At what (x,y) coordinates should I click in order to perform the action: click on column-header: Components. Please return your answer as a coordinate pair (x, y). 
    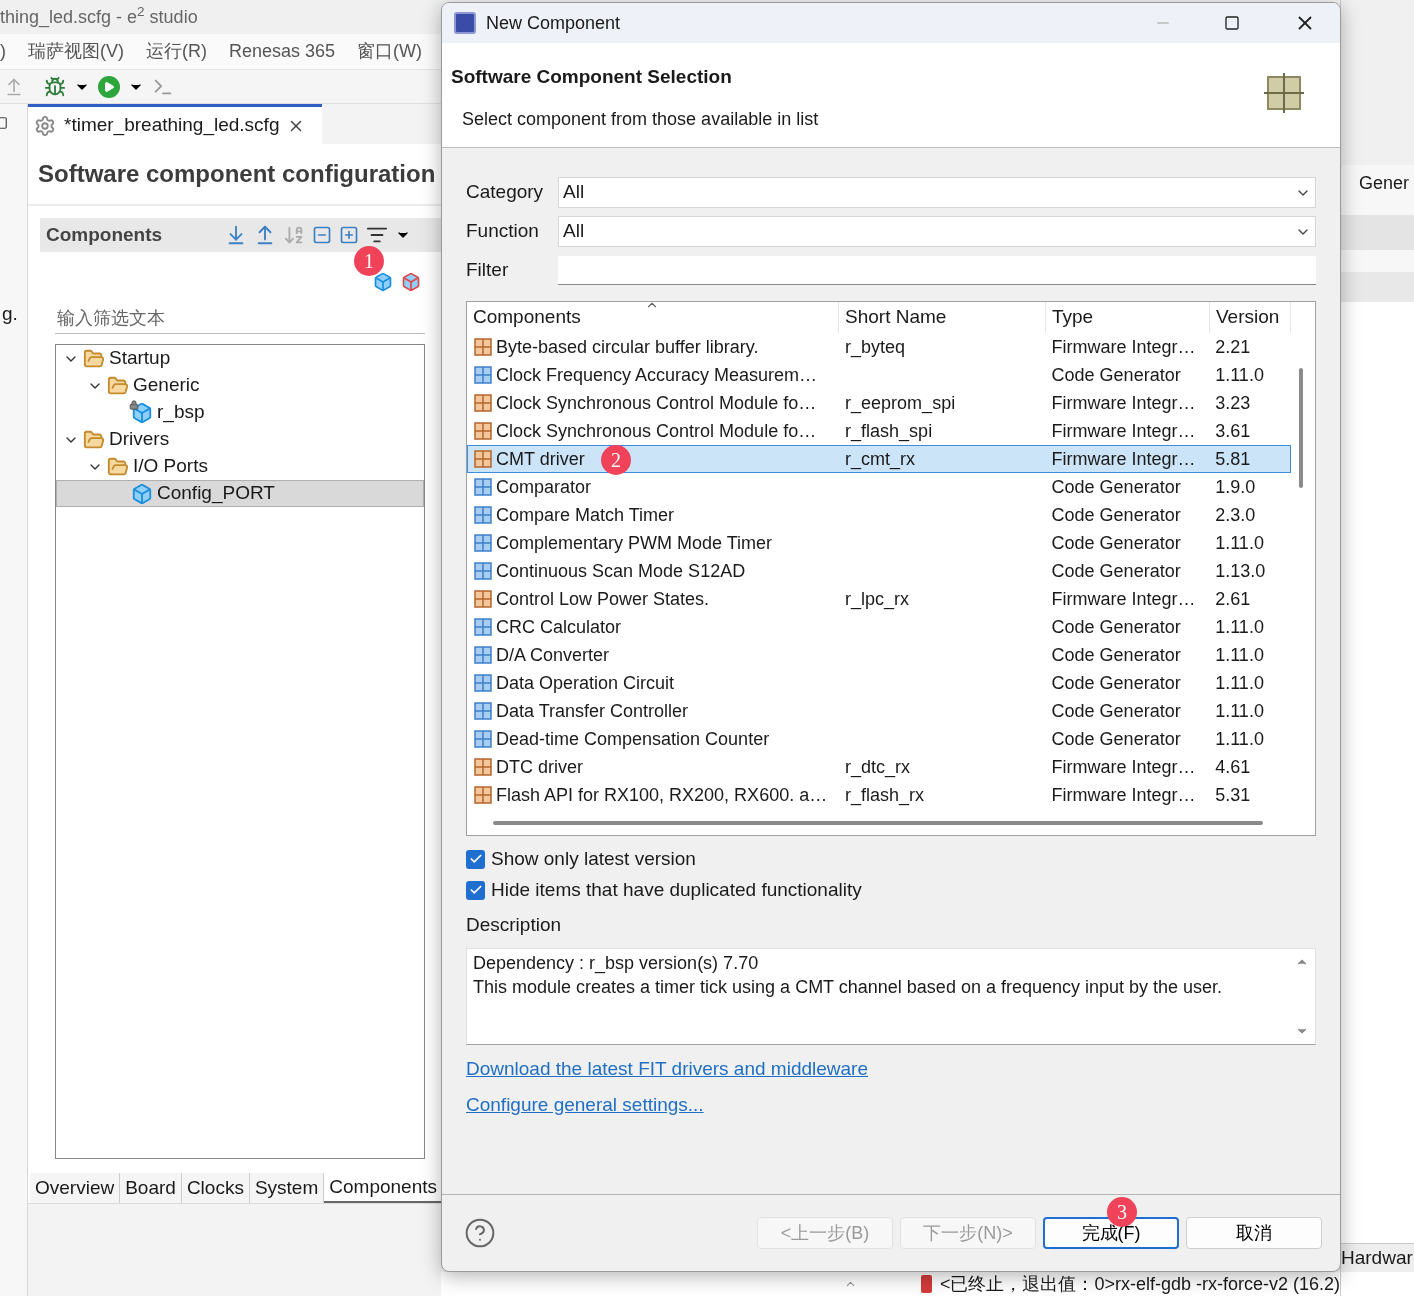
    Looking at the image, I should click on (653, 317).